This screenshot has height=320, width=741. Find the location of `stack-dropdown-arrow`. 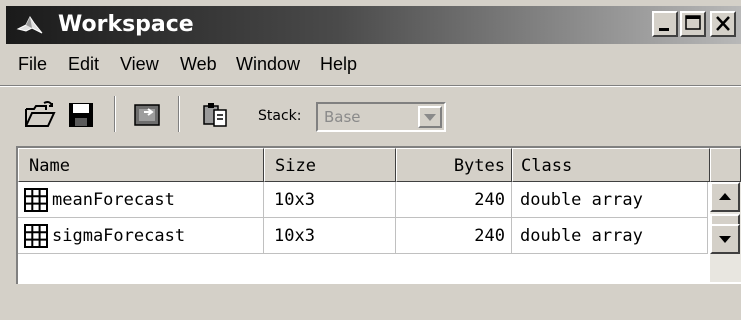

stack-dropdown-arrow is located at coordinates (430, 117).